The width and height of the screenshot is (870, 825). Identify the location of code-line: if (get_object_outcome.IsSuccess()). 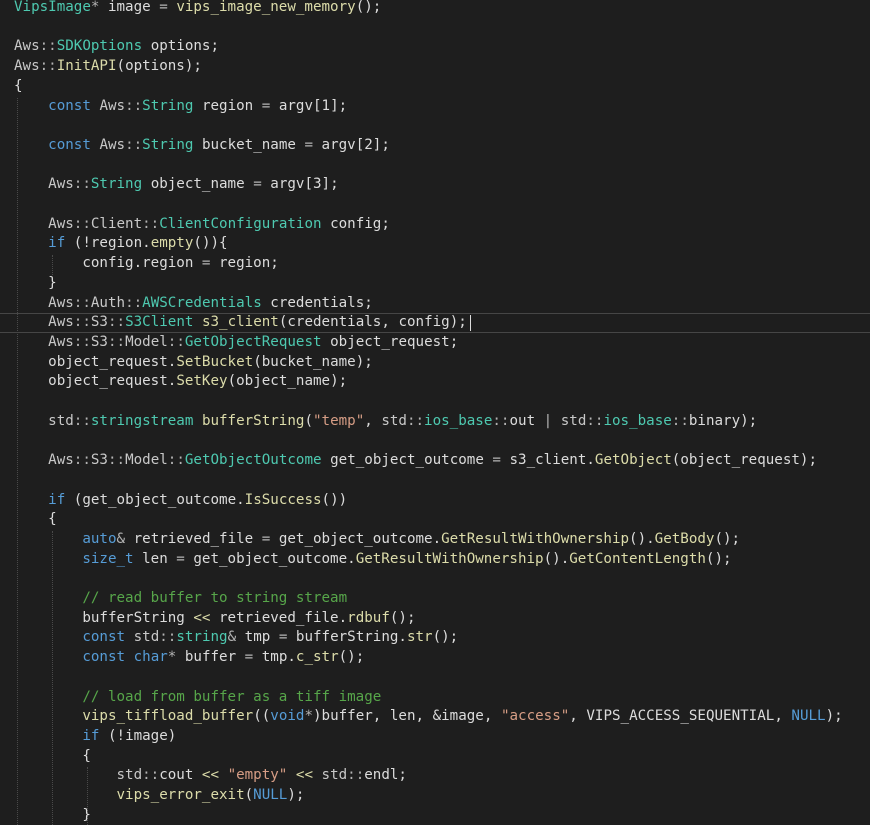
(180, 501).